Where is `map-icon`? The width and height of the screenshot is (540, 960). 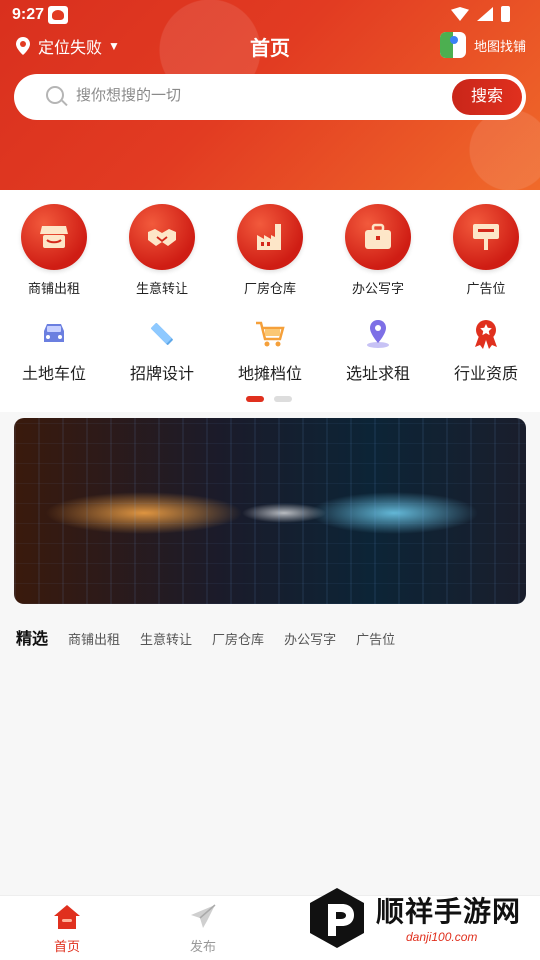 map-icon is located at coordinates (452, 45).